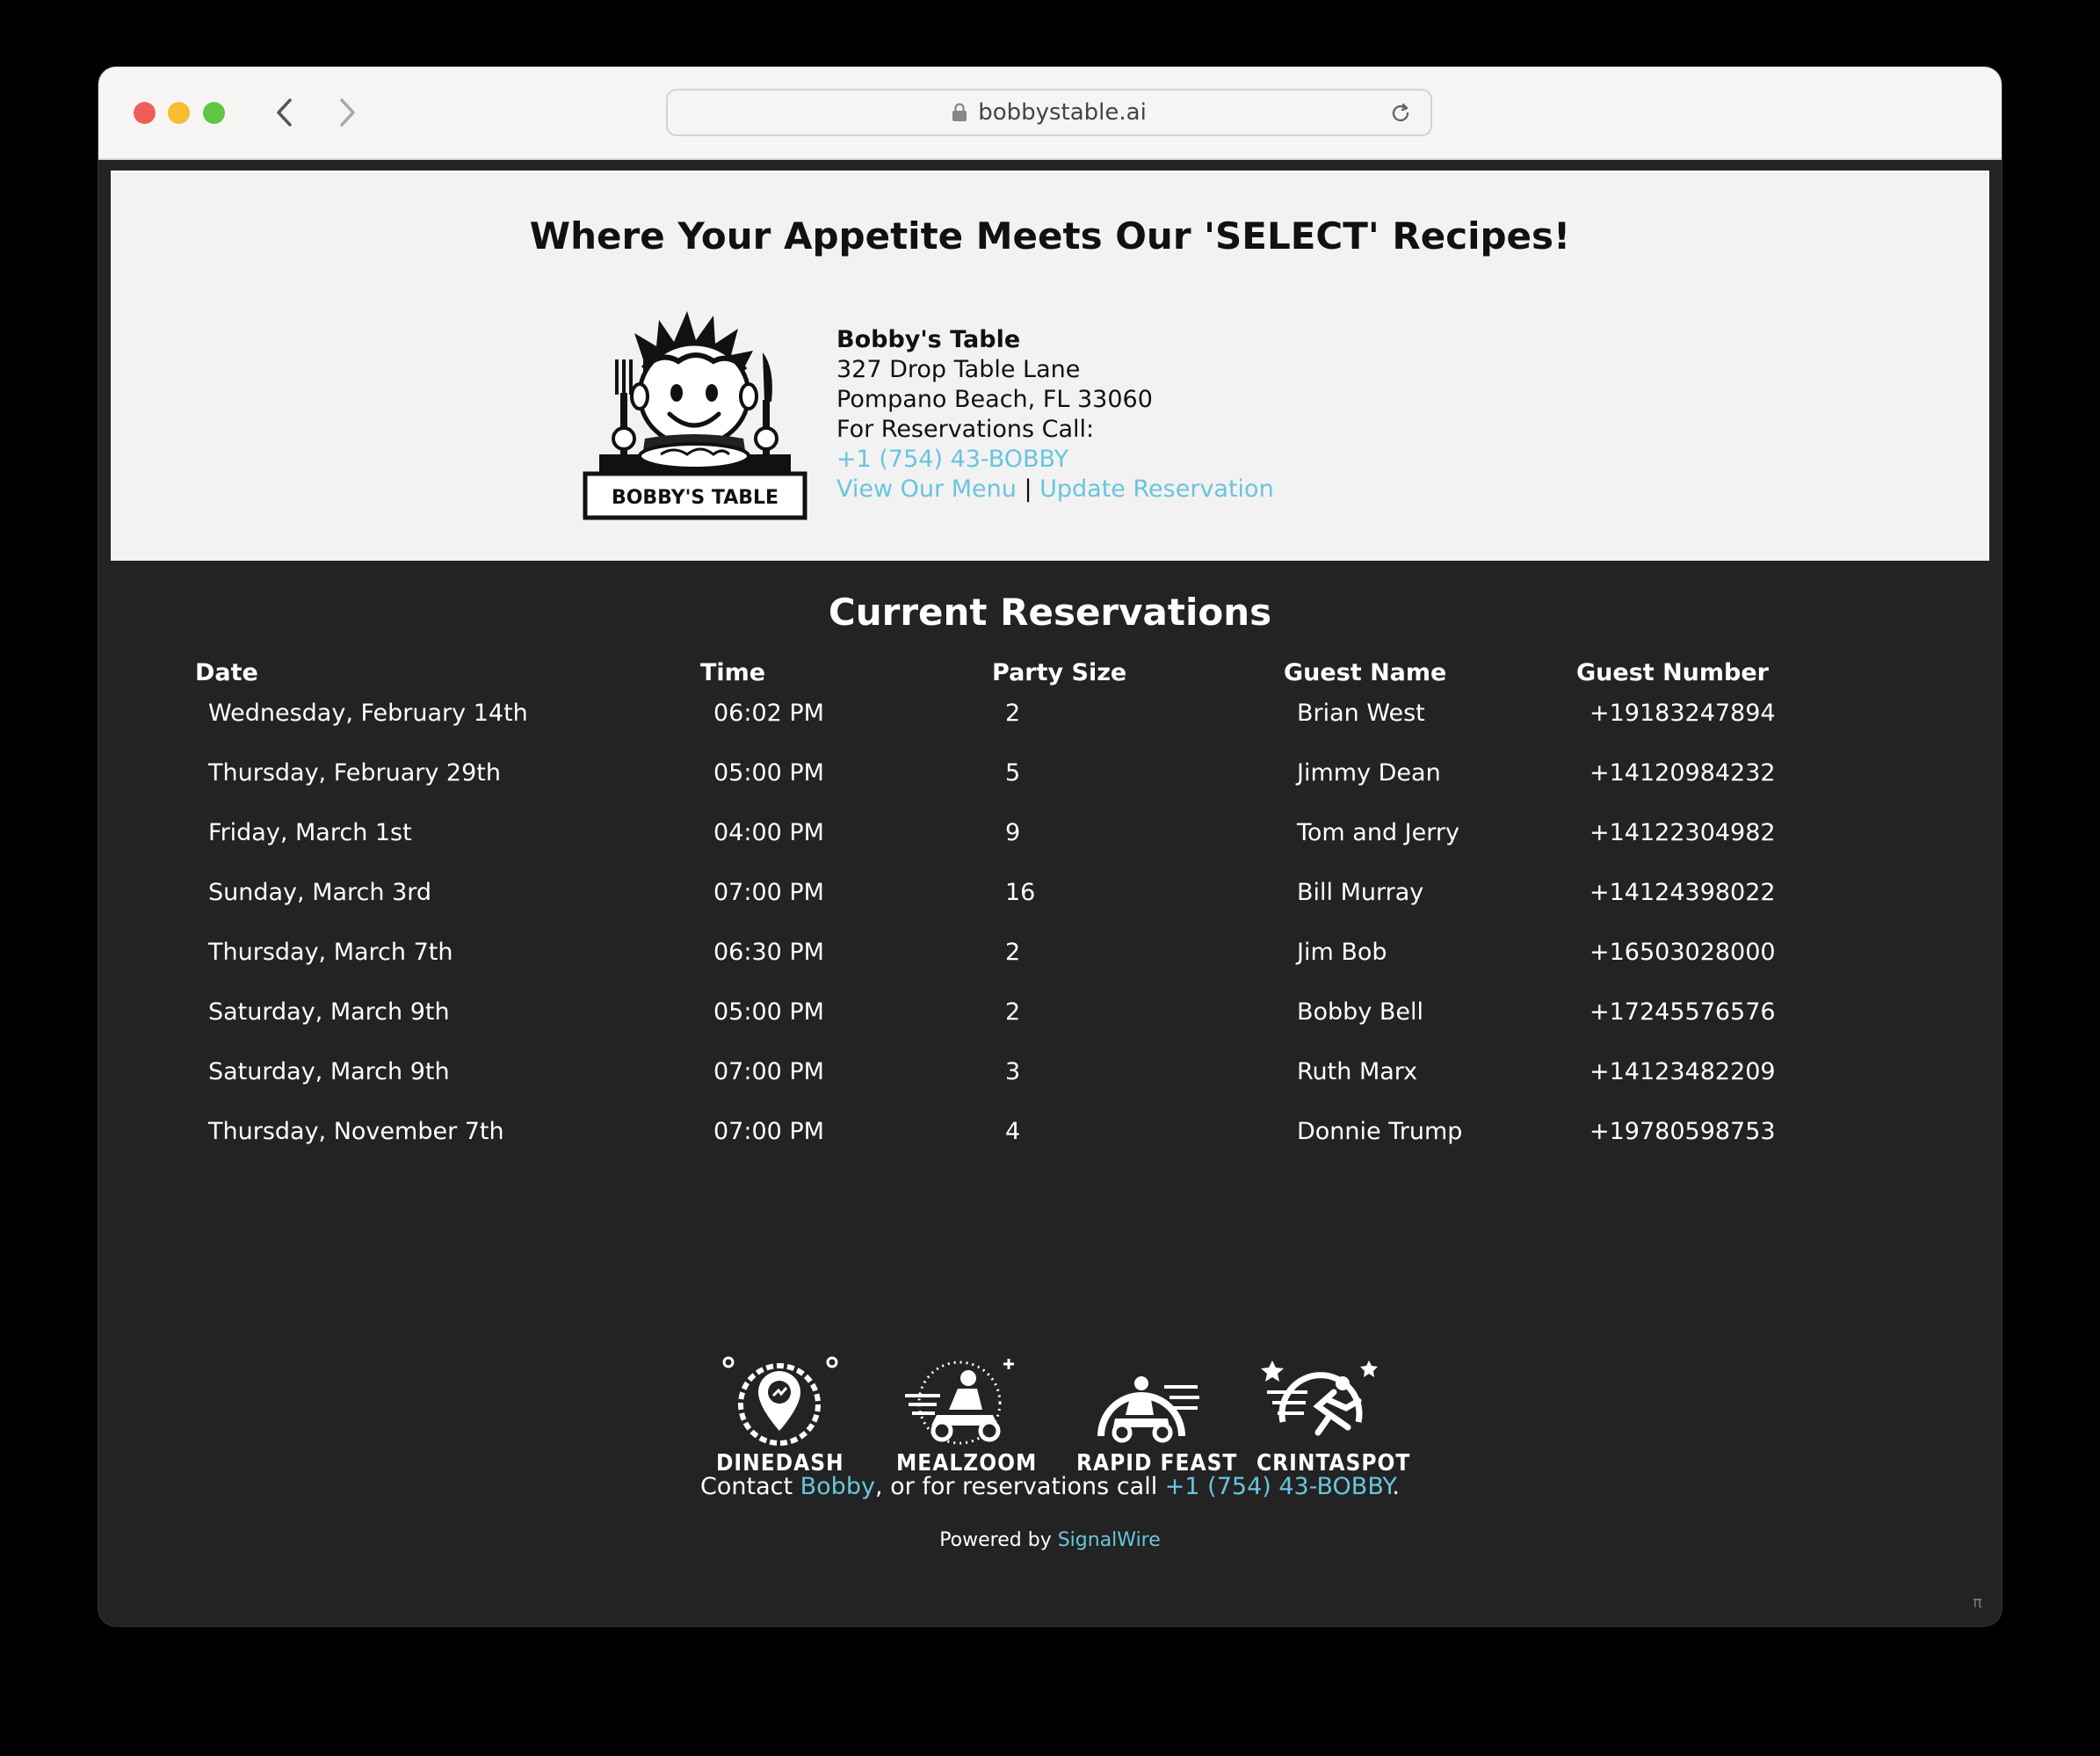 Image resolution: width=2100 pixels, height=1756 pixels. I want to click on runner-icon, so click(1319, 1398).